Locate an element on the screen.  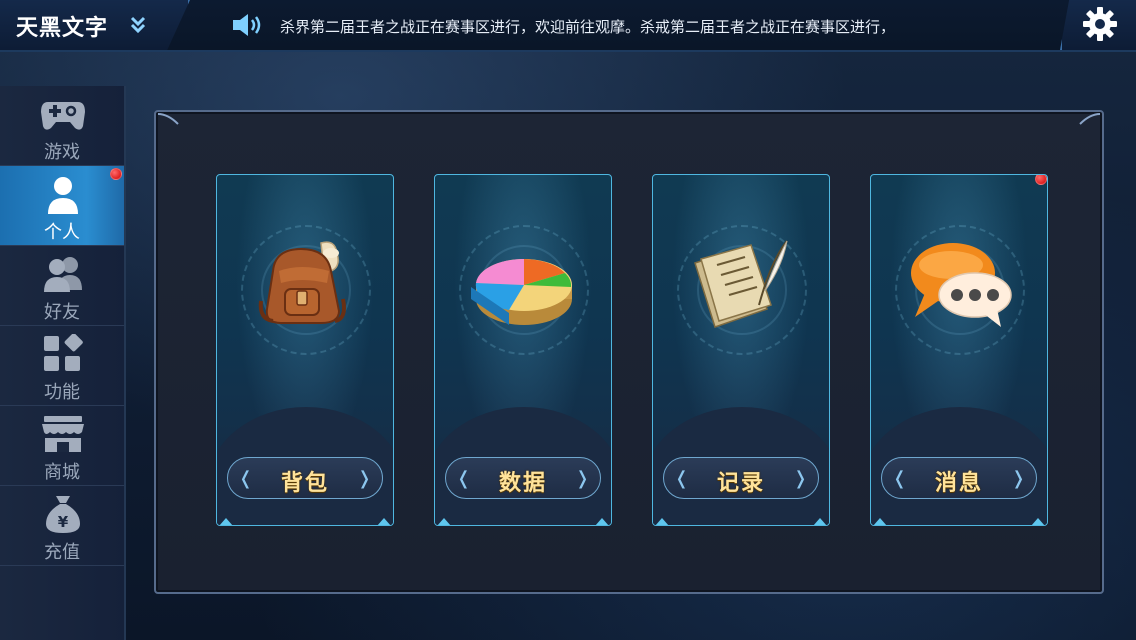
sidebar-item-personal: 个人 is located at coordinates (62, 206).